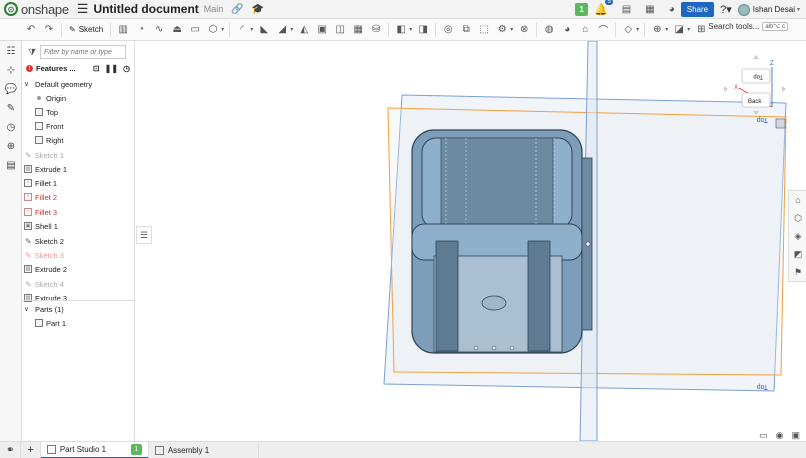 The image size is (806, 458). I want to click on mate-icon: ⊹, so click(11, 70).